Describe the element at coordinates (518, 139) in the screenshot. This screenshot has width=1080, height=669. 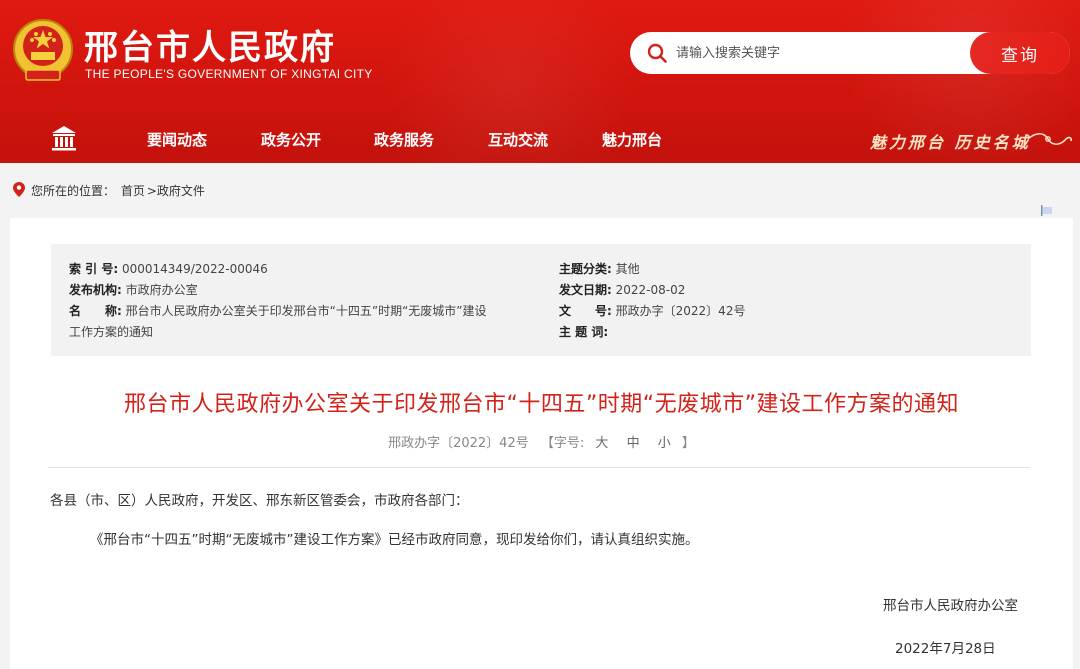
I see `nav-item-interaction: 互动交流` at that location.